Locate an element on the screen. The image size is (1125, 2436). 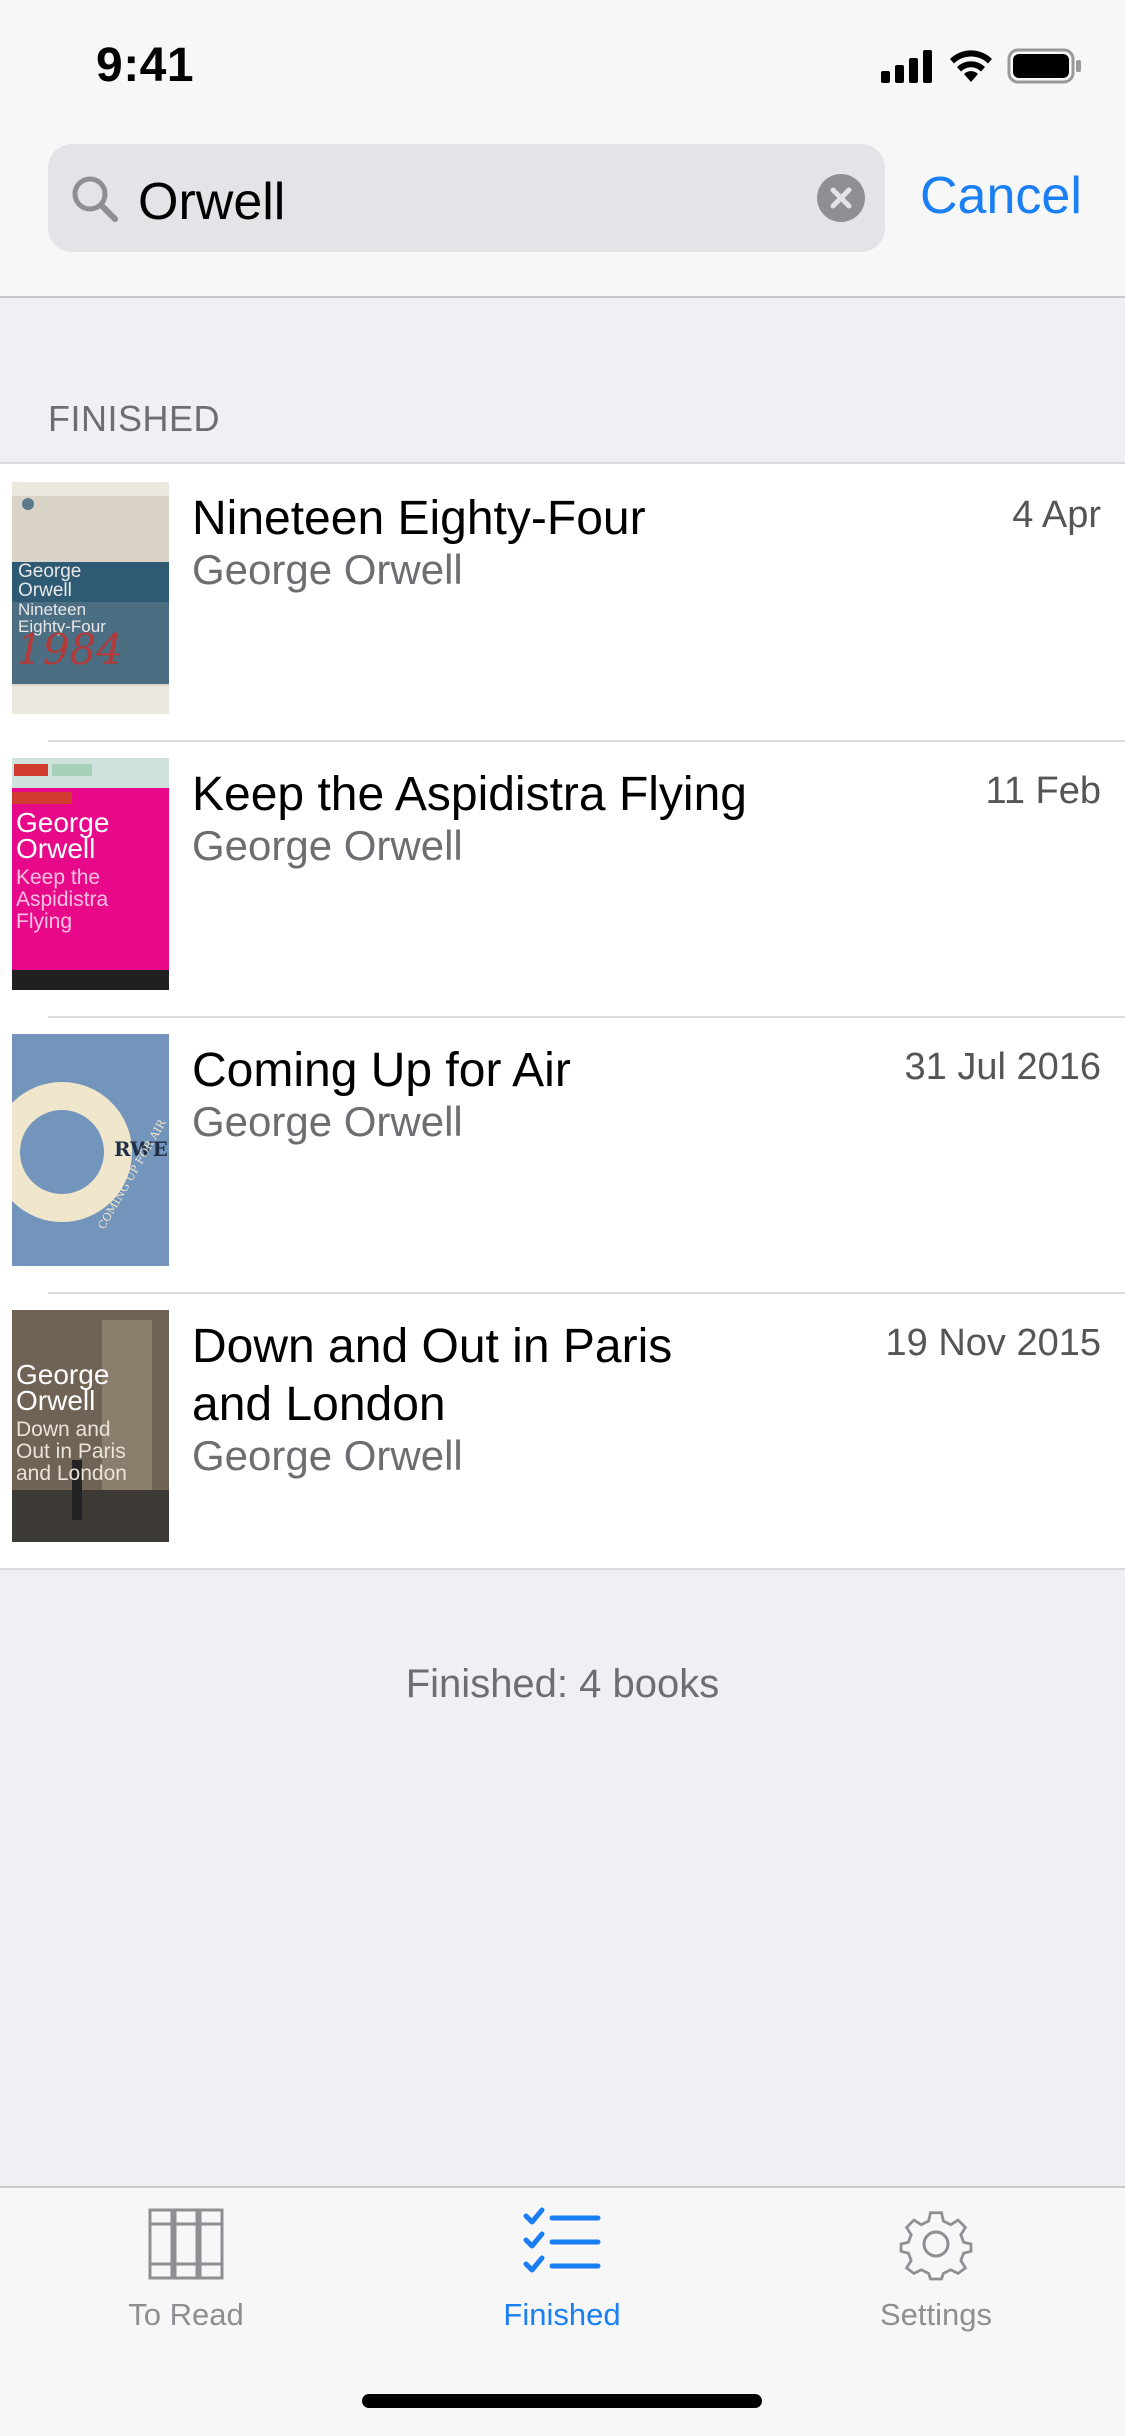
book-cover-coming-up-for-air: RWELL COMING UP FOR AIR is located at coordinates (90, 1150).